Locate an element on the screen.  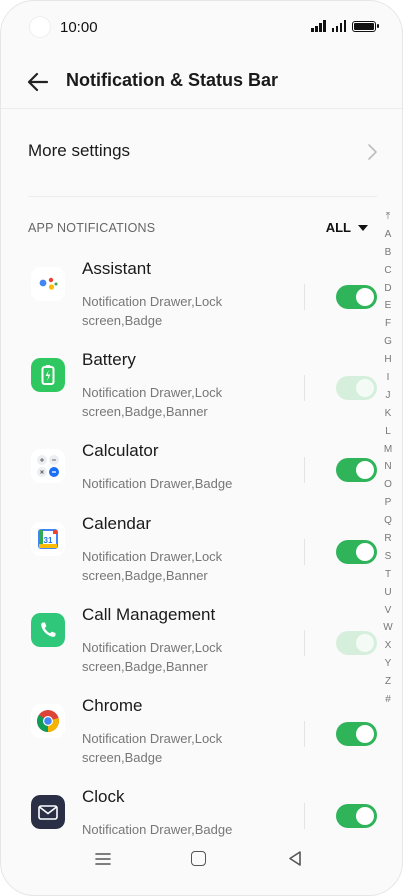
alphabet-index-letter: V is located at coordinates (388, 611).